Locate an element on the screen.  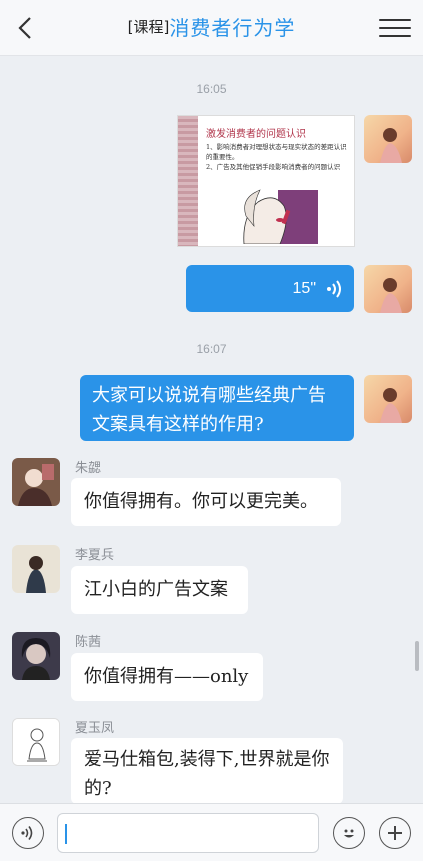
image-slide-title: 激发消费者的问题认识 is located at coordinates (256, 134).